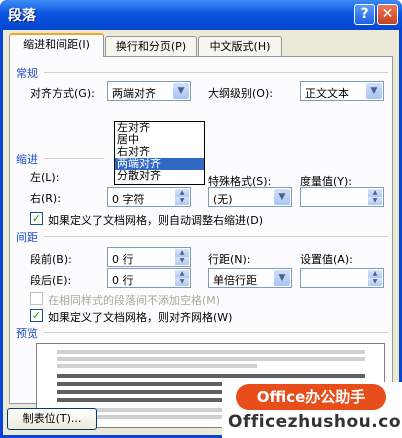 This screenshot has width=402, height=438. Describe the element at coordinates (149, 278) in the screenshot. I see `space-after-spinner: 0 行 ▲ ▼` at that location.